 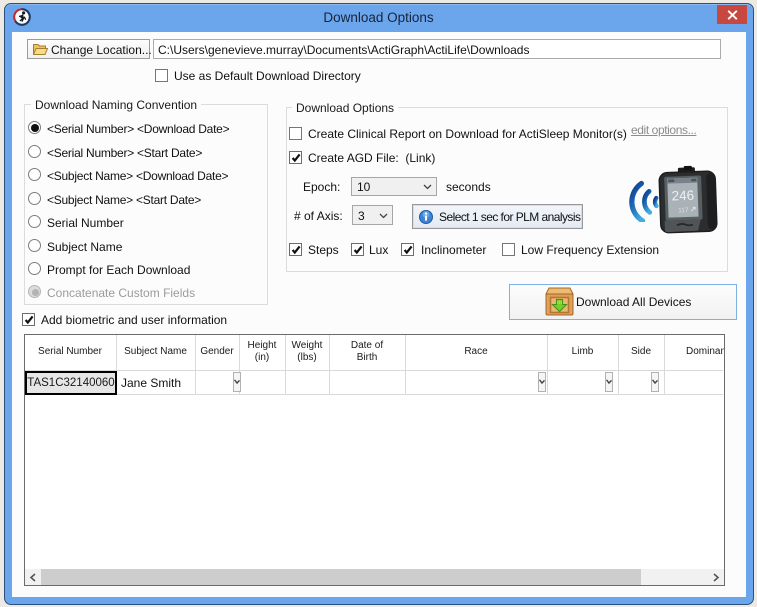 What do you see at coordinates (683, 210) in the screenshot?
I see `svg-text: 117` at bounding box center [683, 210].